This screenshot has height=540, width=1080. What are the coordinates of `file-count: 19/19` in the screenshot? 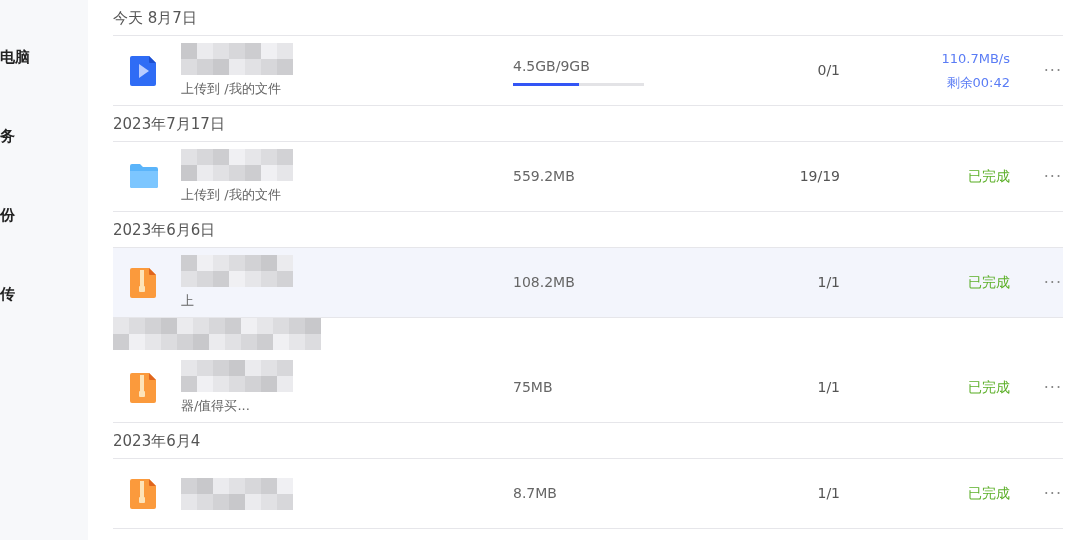 It's located at (819, 176).